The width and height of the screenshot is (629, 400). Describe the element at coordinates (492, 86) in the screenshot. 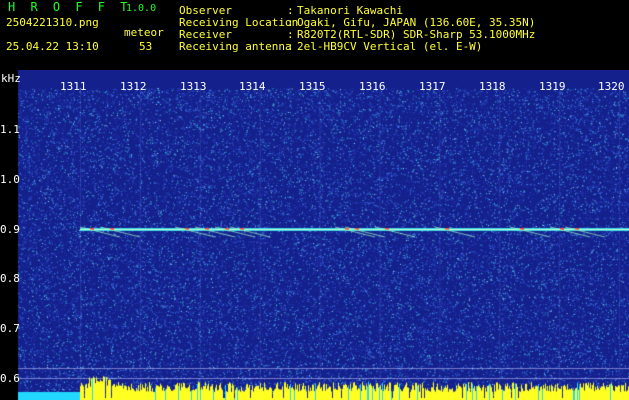

I see `x-tick-1318: 1318` at that location.